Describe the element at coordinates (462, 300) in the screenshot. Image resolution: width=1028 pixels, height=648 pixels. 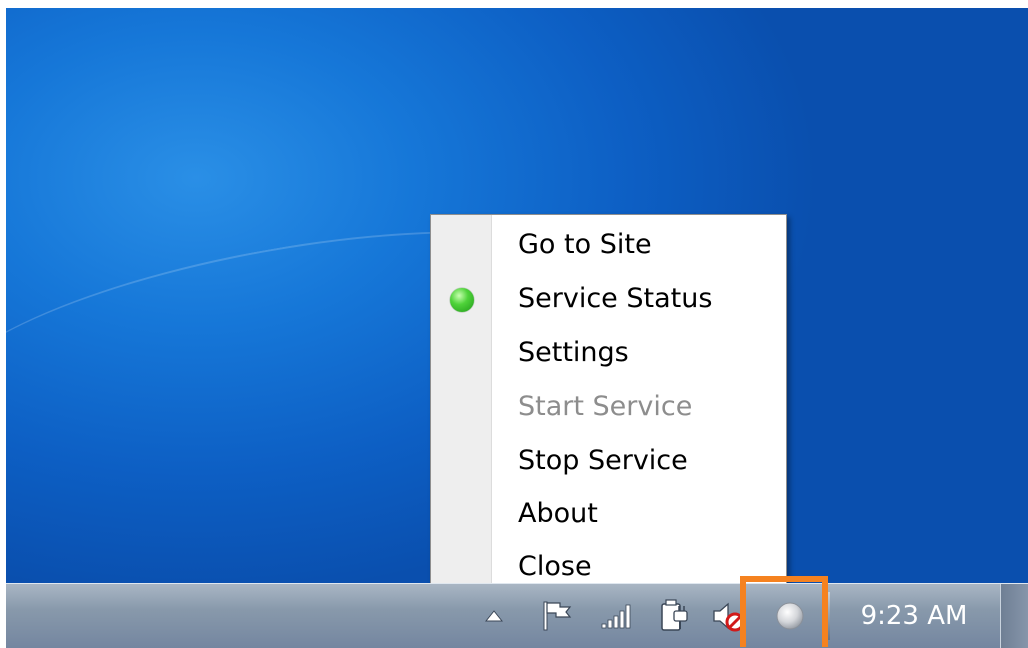
I see `green-status-icon` at that location.